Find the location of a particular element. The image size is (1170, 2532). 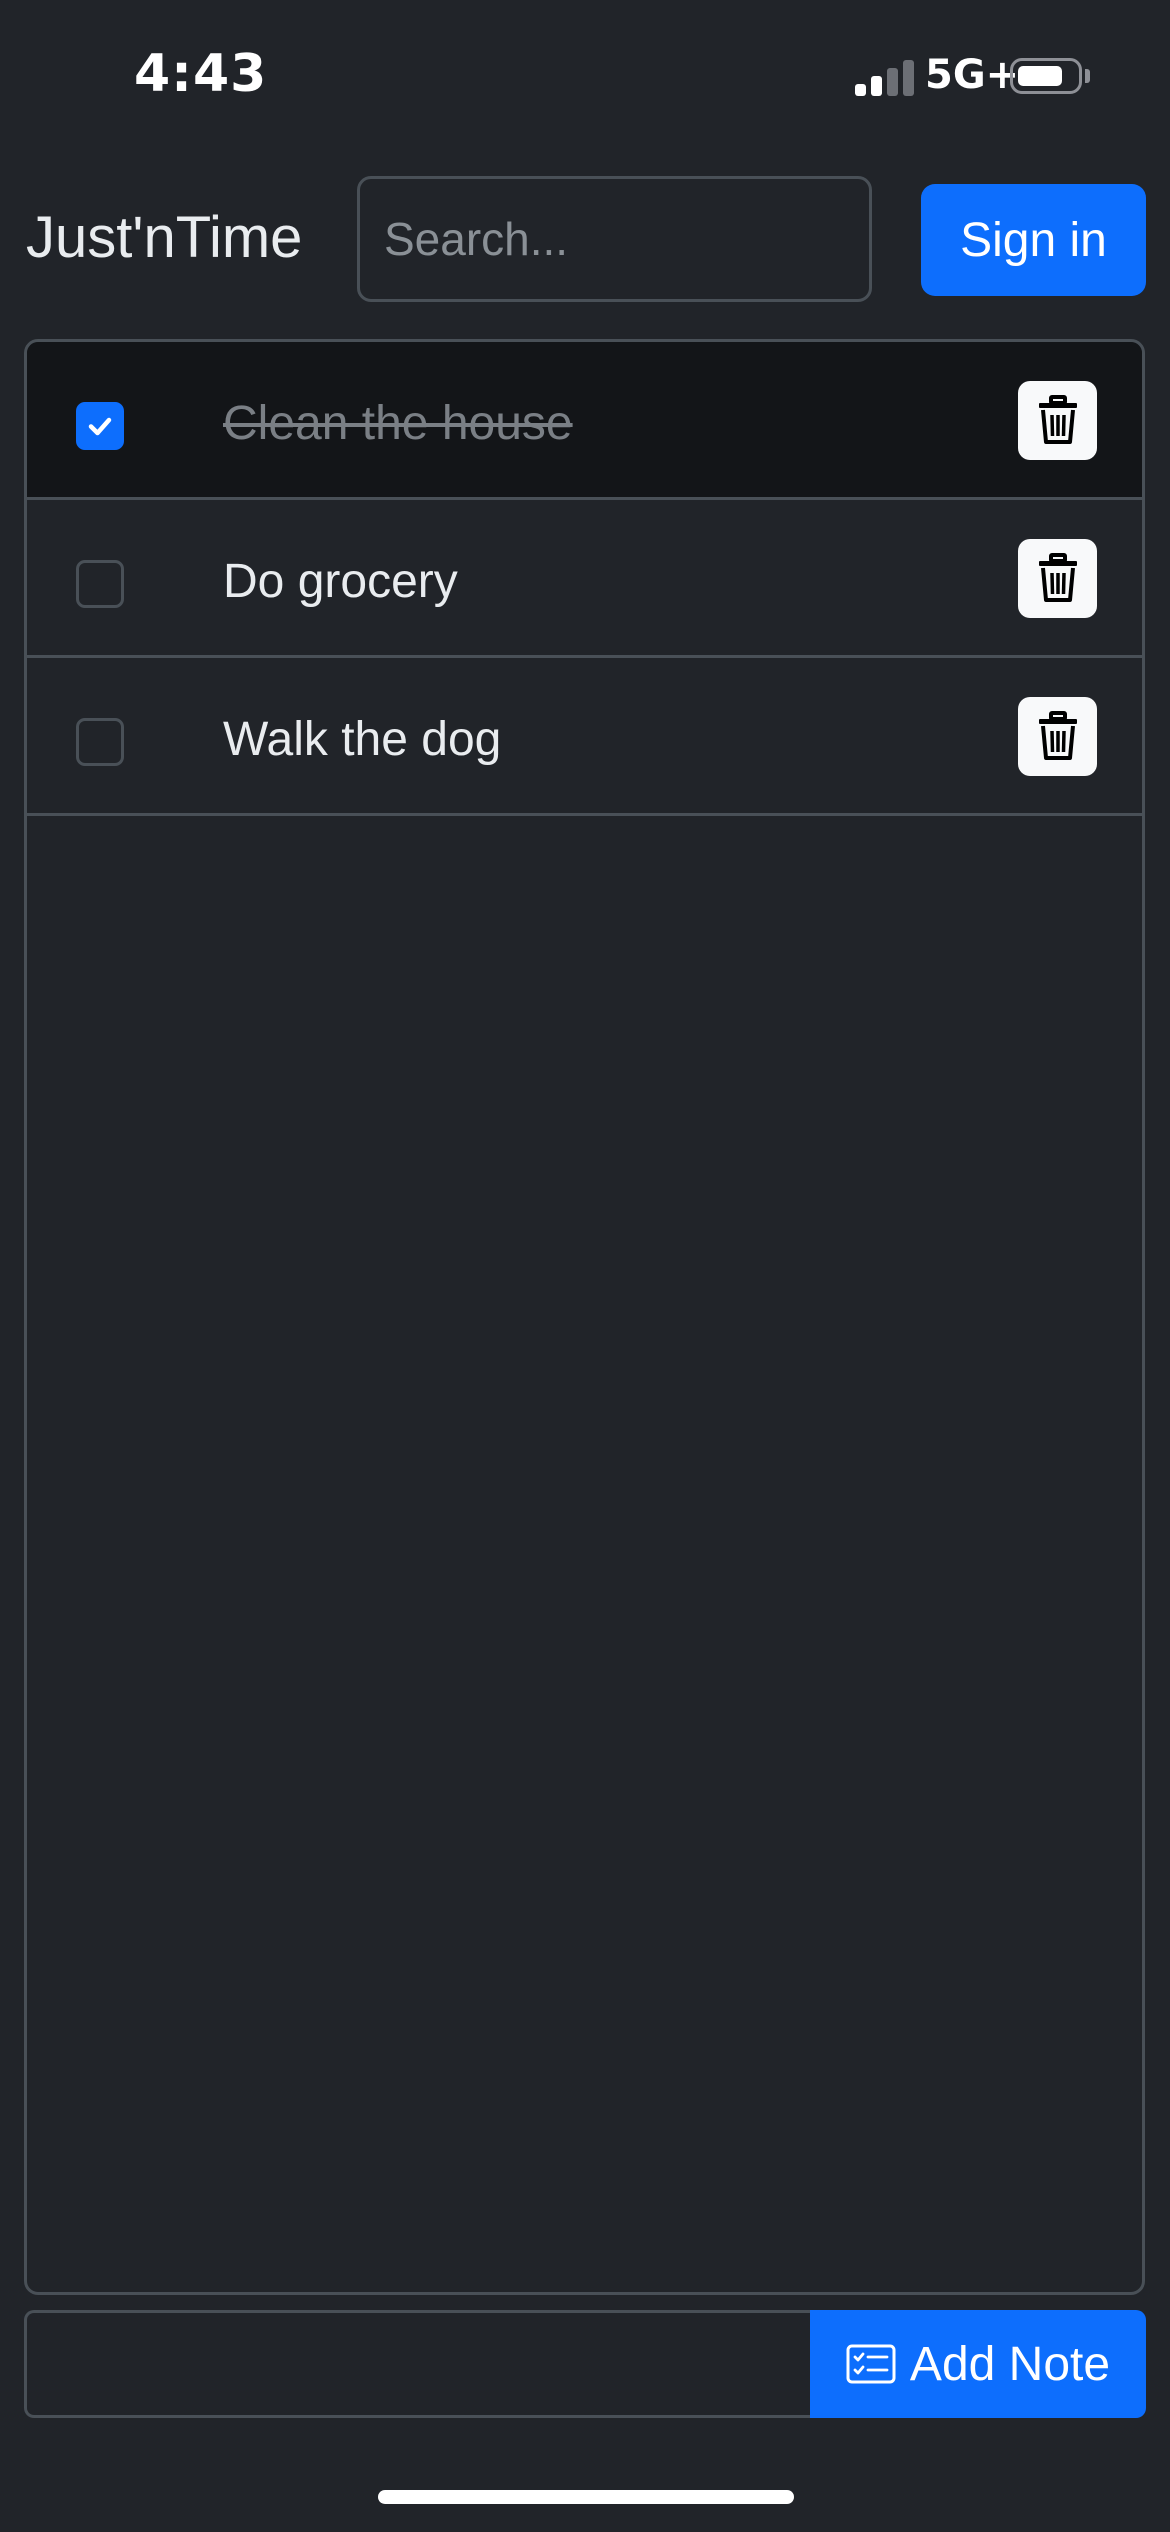

add-note-button: Add Note is located at coordinates (978, 2364).